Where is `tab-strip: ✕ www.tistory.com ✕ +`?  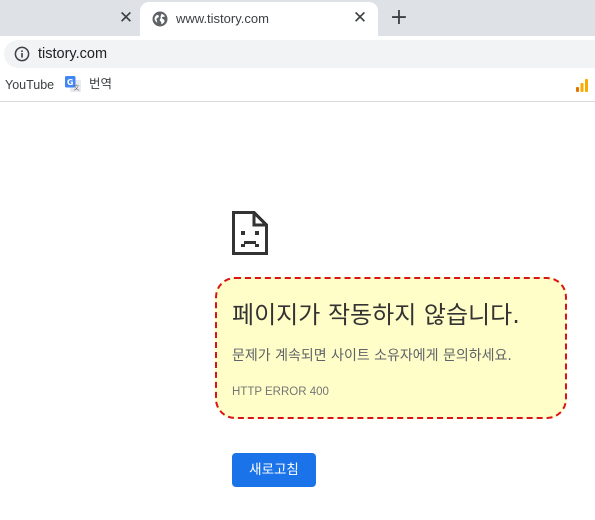
tab-strip: ✕ www.tistory.com ✕ + is located at coordinates (297, 18).